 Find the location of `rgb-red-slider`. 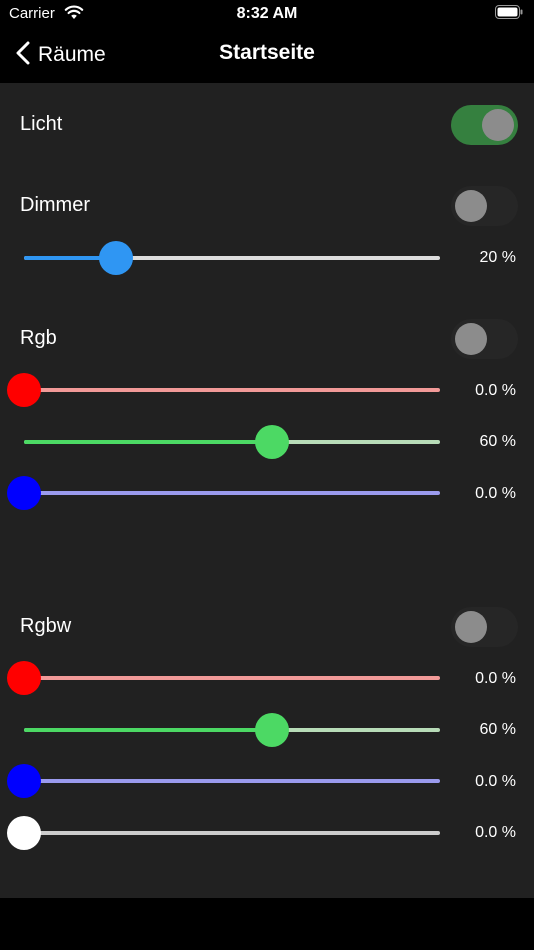

rgb-red-slider is located at coordinates (223, 390).